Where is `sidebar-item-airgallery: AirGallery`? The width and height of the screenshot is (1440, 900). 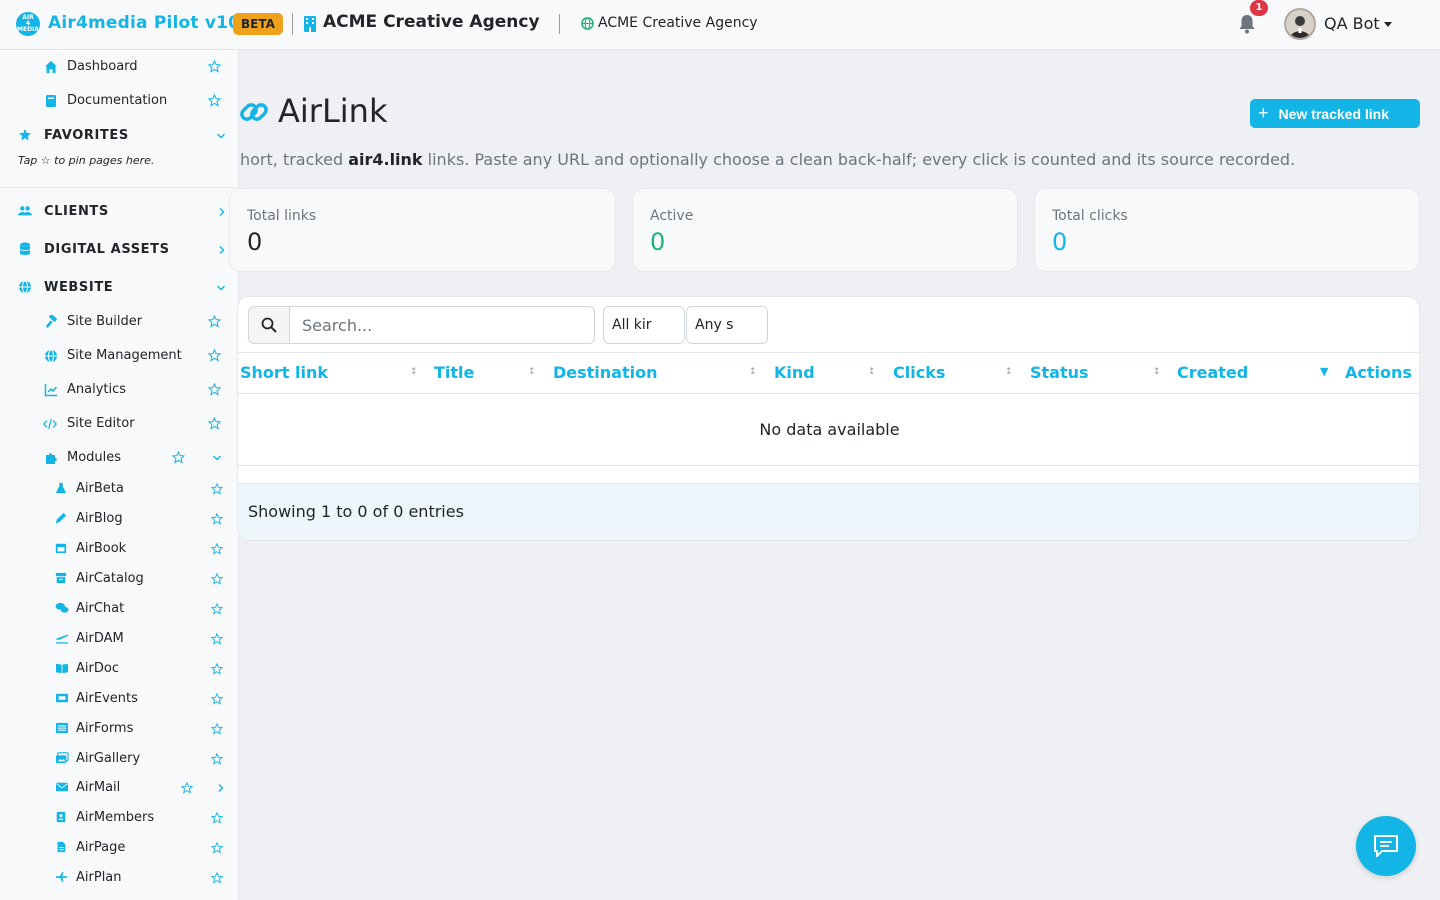
sidebar-item-airgallery: AirGallery is located at coordinates (119, 759).